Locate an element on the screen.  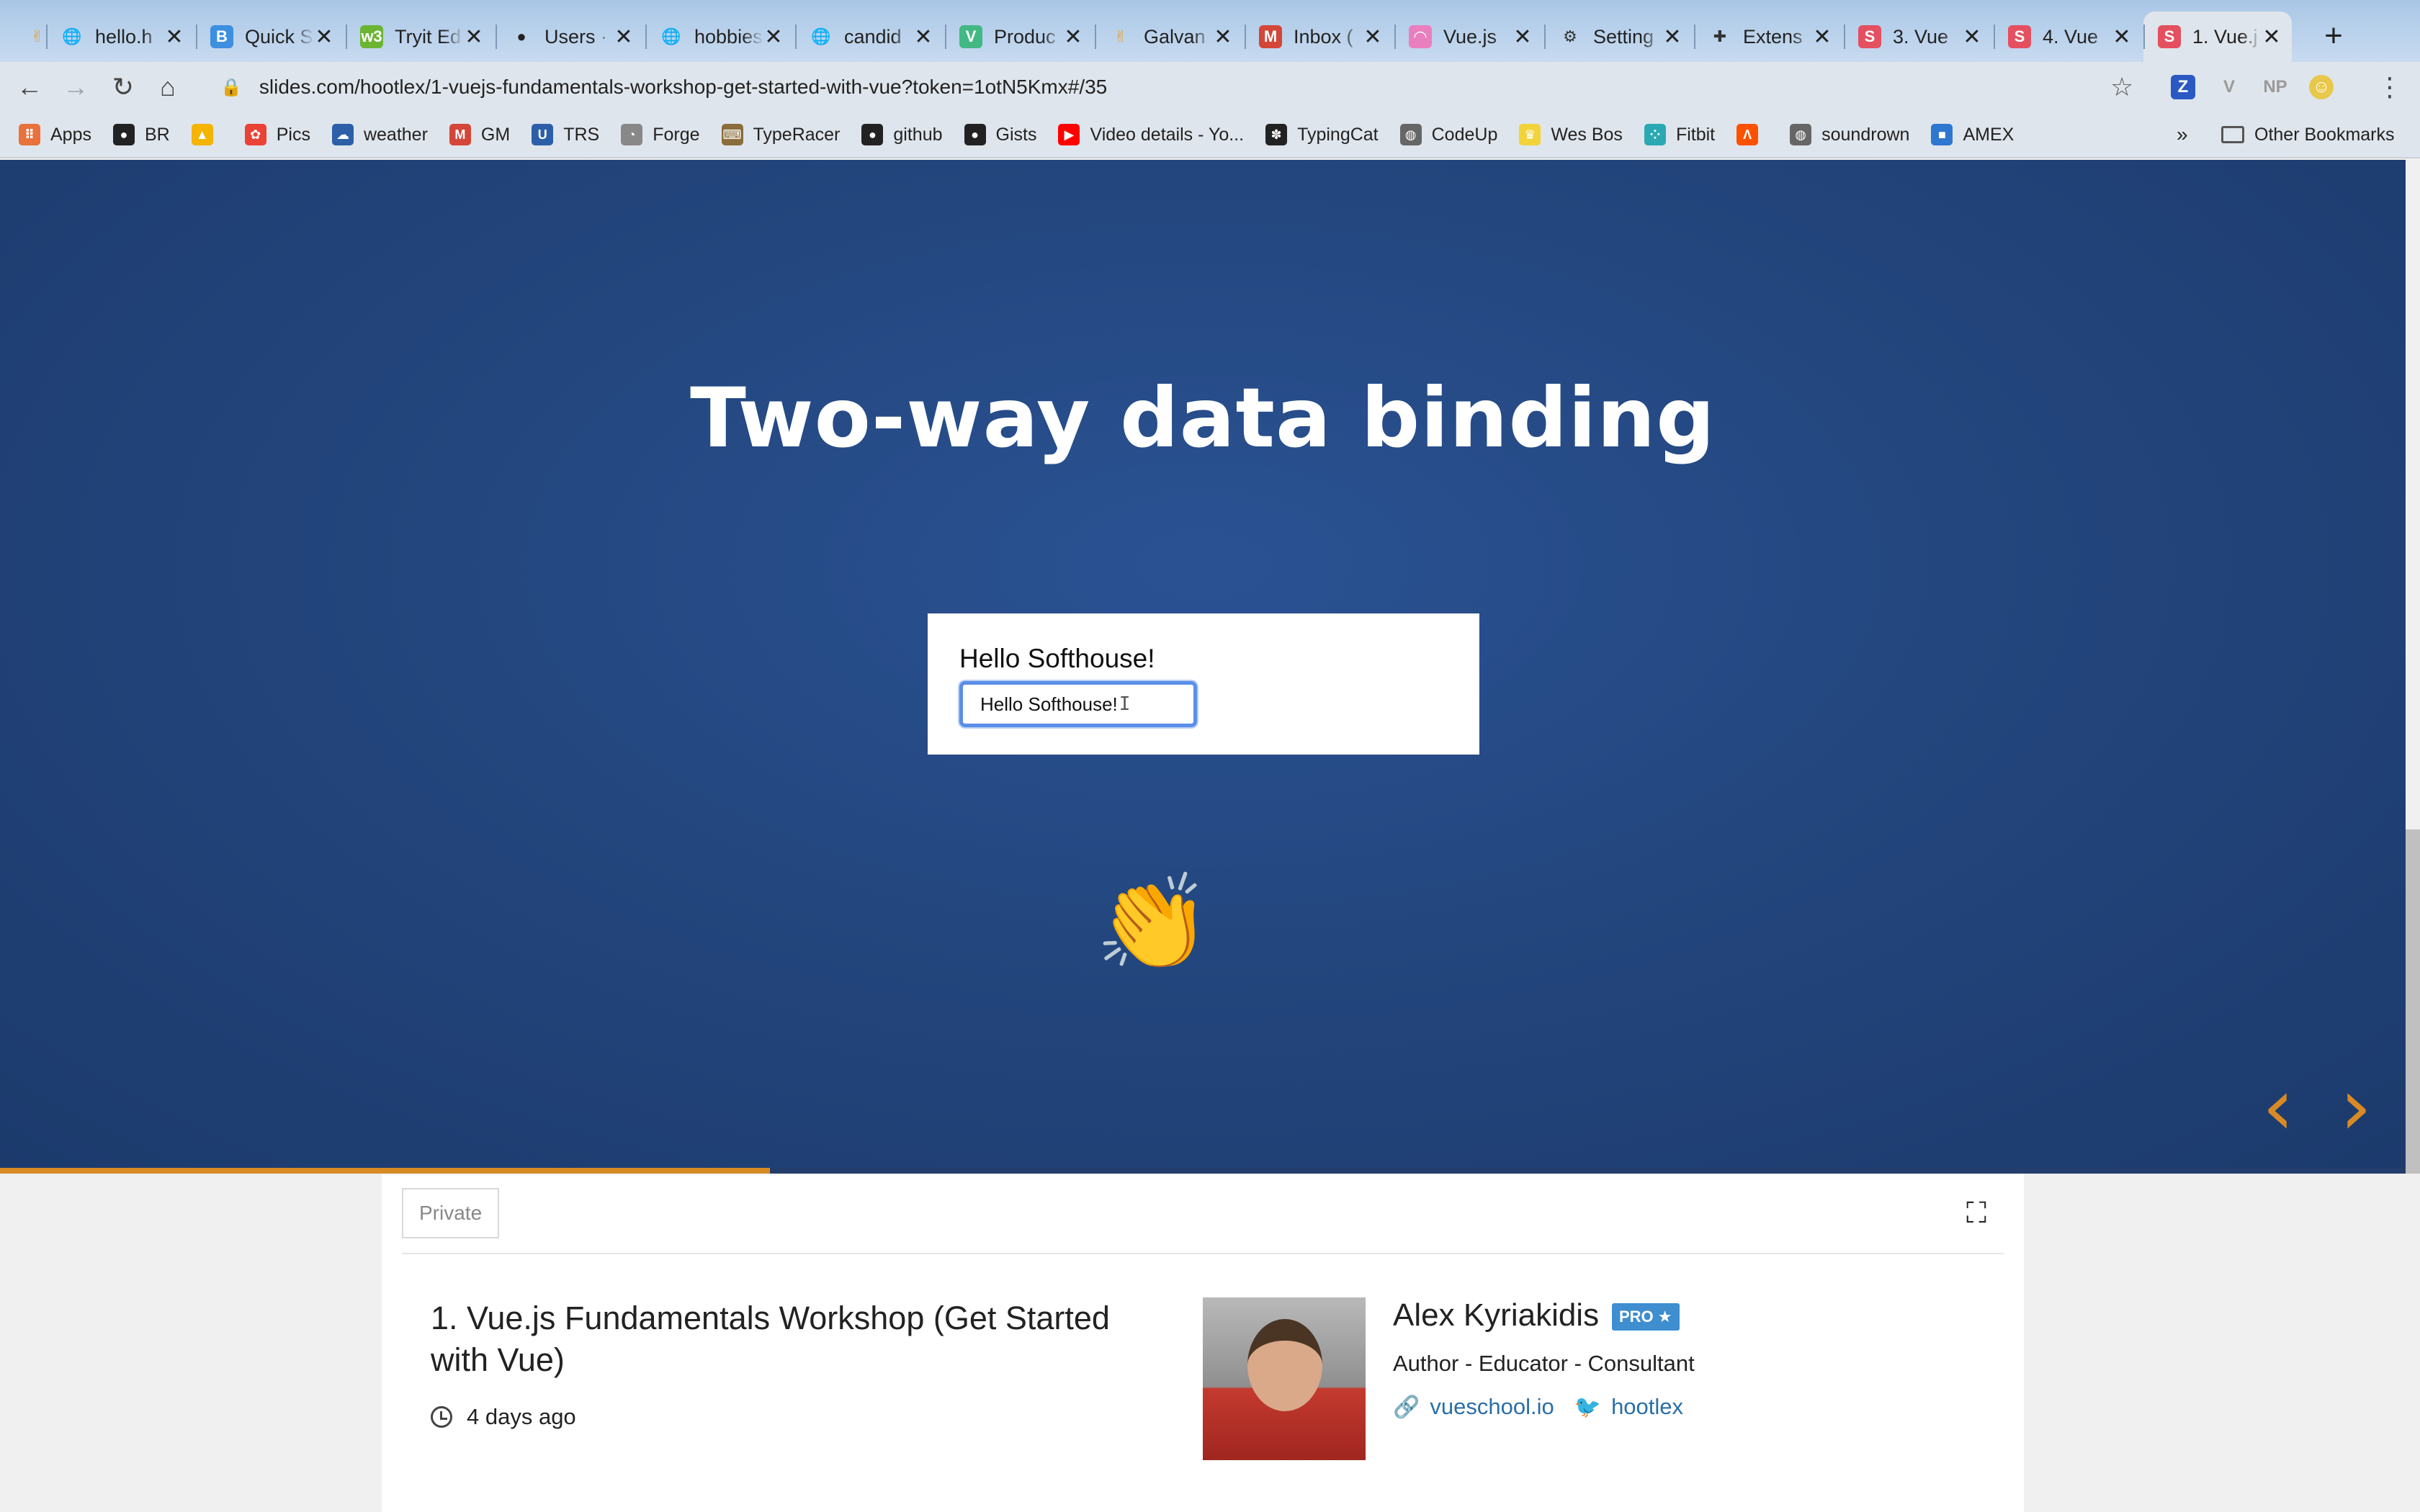
z-extension-icon: Z is located at coordinates (2183, 87).